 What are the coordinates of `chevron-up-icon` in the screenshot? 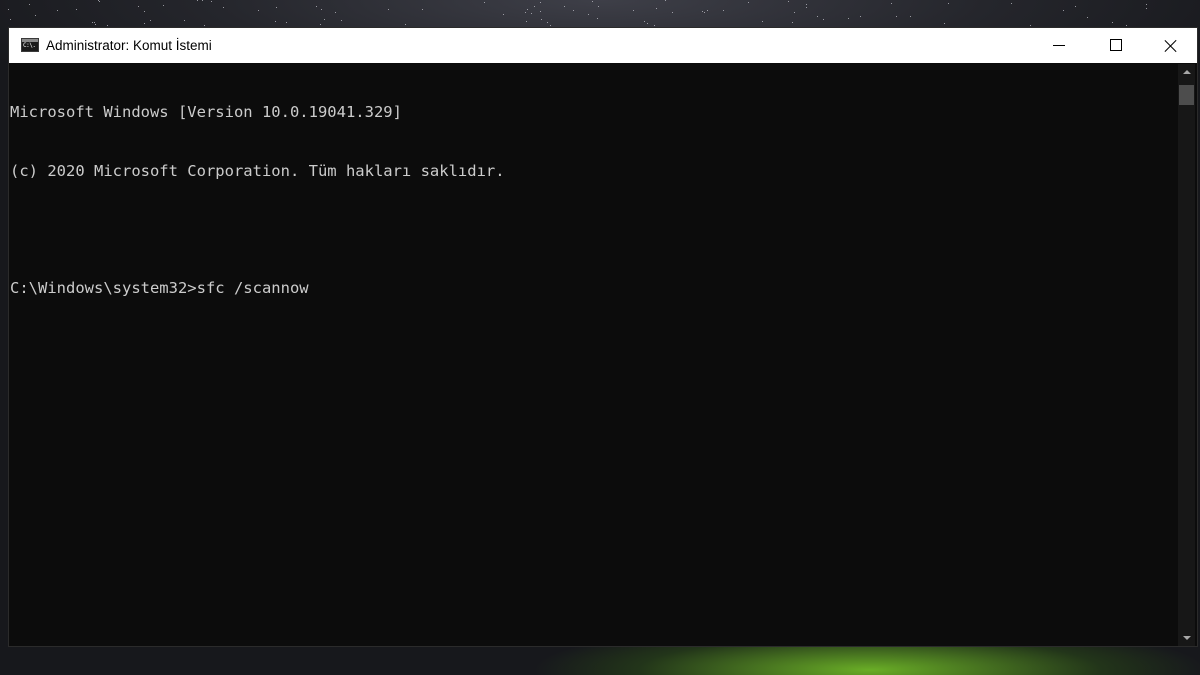 It's located at (1187, 72).